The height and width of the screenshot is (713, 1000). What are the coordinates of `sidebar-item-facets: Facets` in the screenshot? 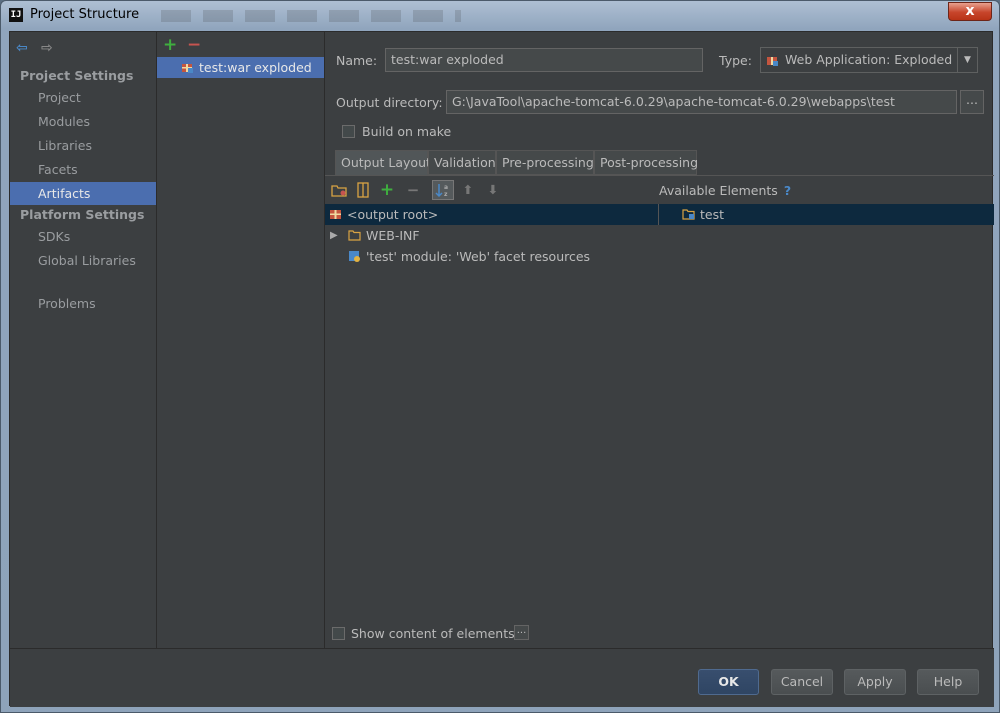 It's located at (83, 169).